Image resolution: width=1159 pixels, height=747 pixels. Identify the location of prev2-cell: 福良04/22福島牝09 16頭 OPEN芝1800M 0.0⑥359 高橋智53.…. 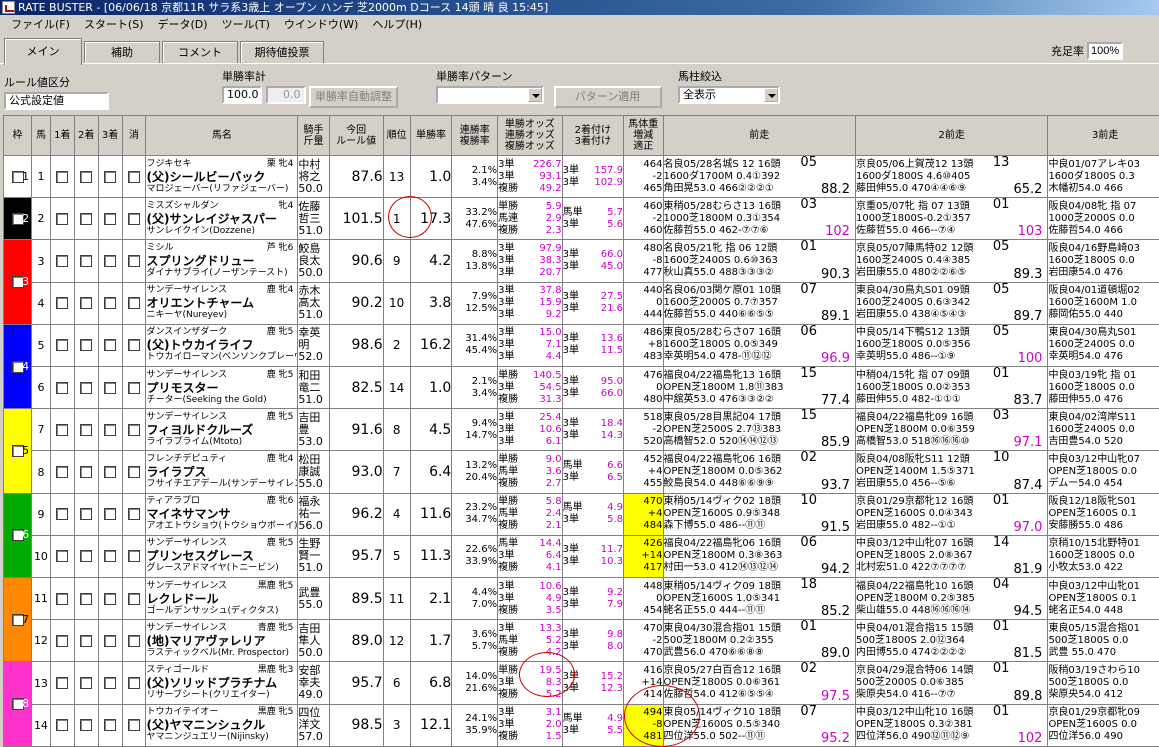
(951, 430).